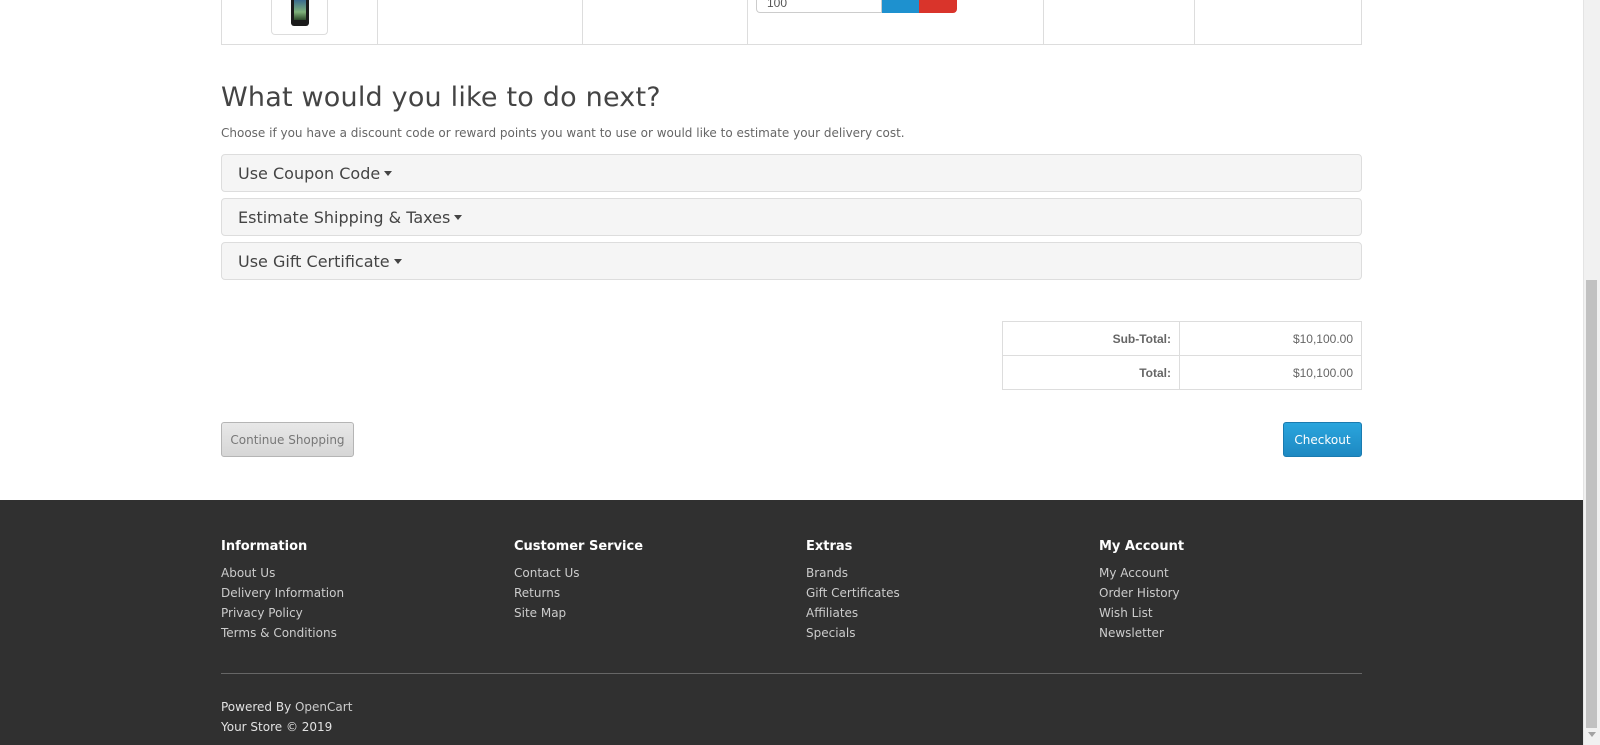  Describe the element at coordinates (946, 613) in the screenshot. I see `footer-link-affiliates: Affiliates` at that location.